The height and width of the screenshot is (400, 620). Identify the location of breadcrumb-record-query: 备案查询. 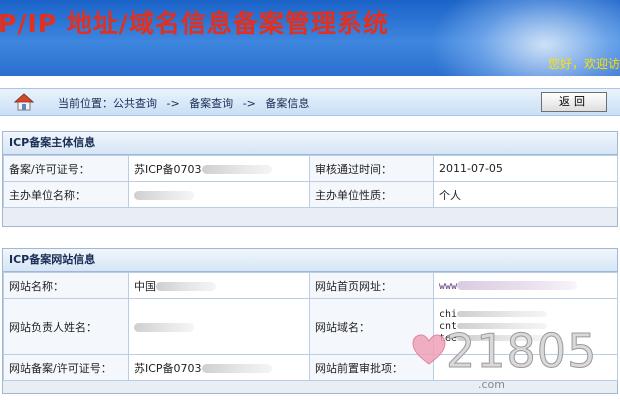
(211, 103).